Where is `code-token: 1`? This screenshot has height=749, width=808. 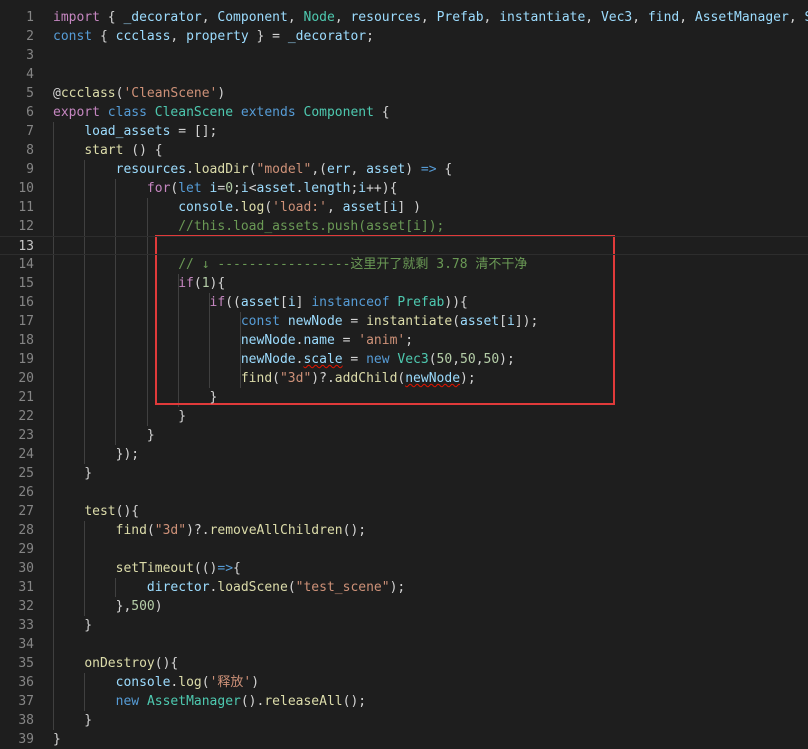 code-token: 1 is located at coordinates (205, 283).